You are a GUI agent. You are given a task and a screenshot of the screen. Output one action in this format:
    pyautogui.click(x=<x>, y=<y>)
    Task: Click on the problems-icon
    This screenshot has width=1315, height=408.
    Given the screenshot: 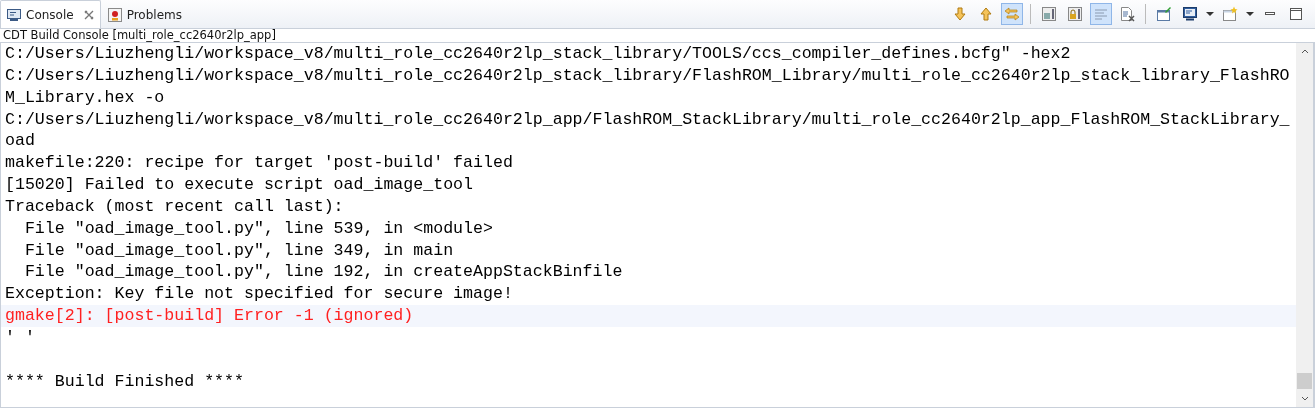 What is the action you would take?
    pyautogui.click(x=114, y=14)
    